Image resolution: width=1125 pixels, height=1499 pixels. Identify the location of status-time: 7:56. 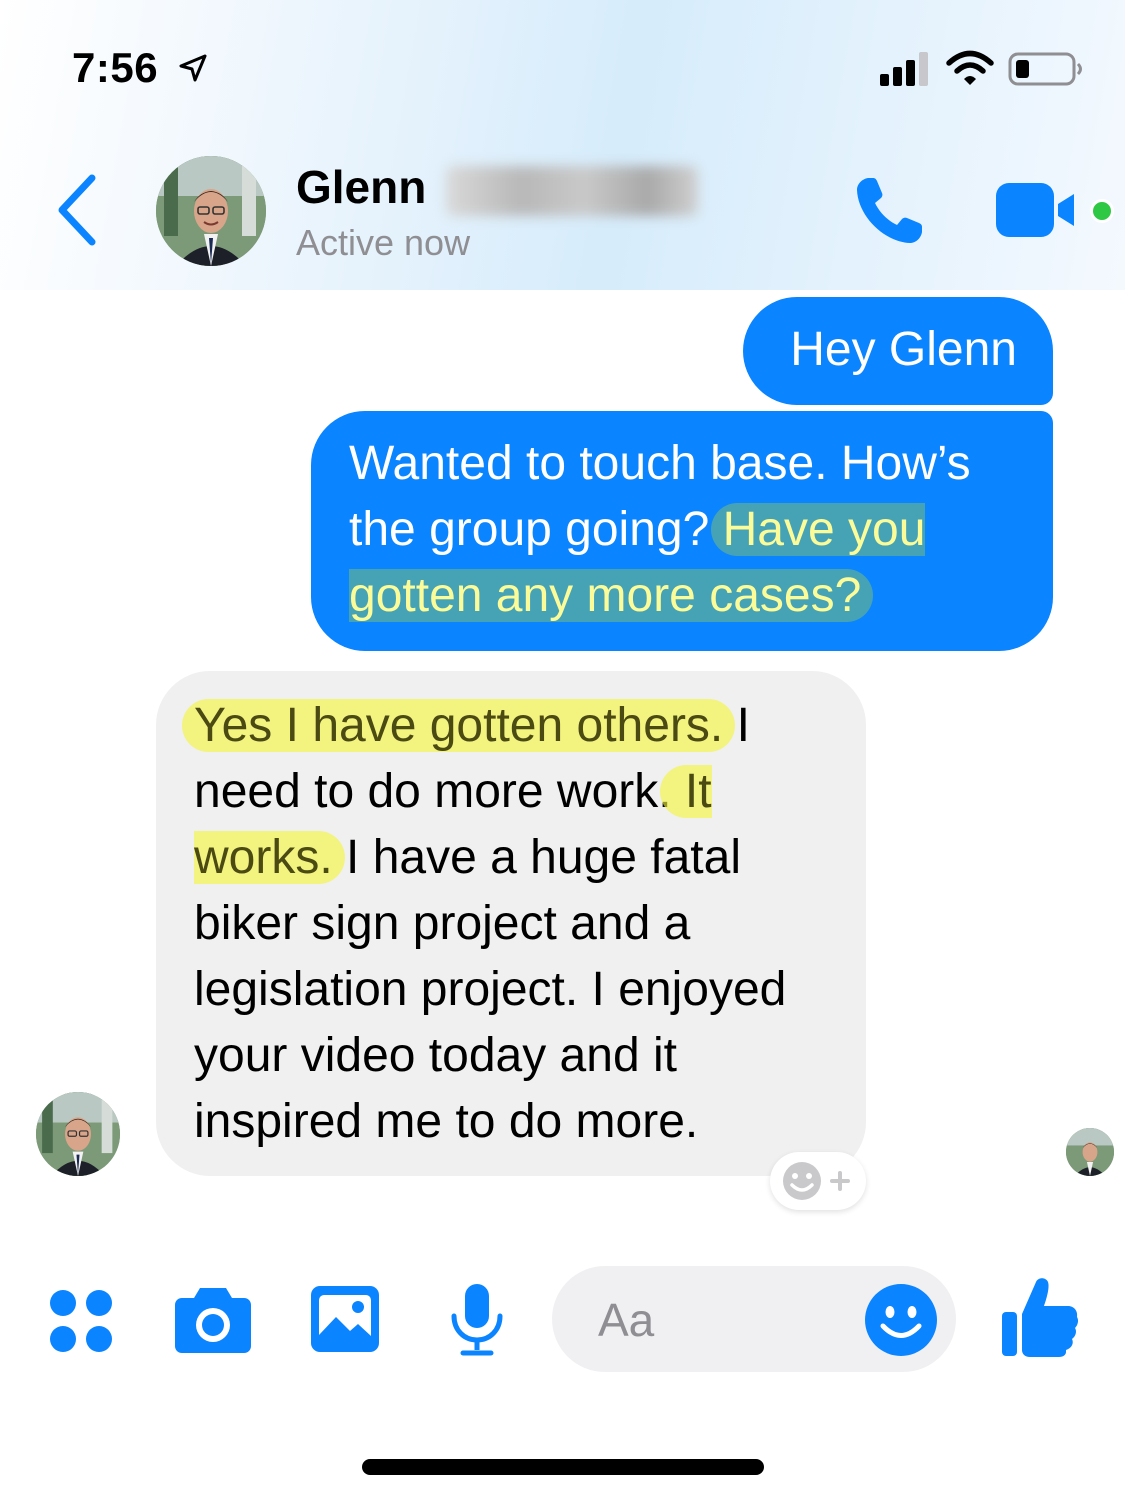
(115, 67).